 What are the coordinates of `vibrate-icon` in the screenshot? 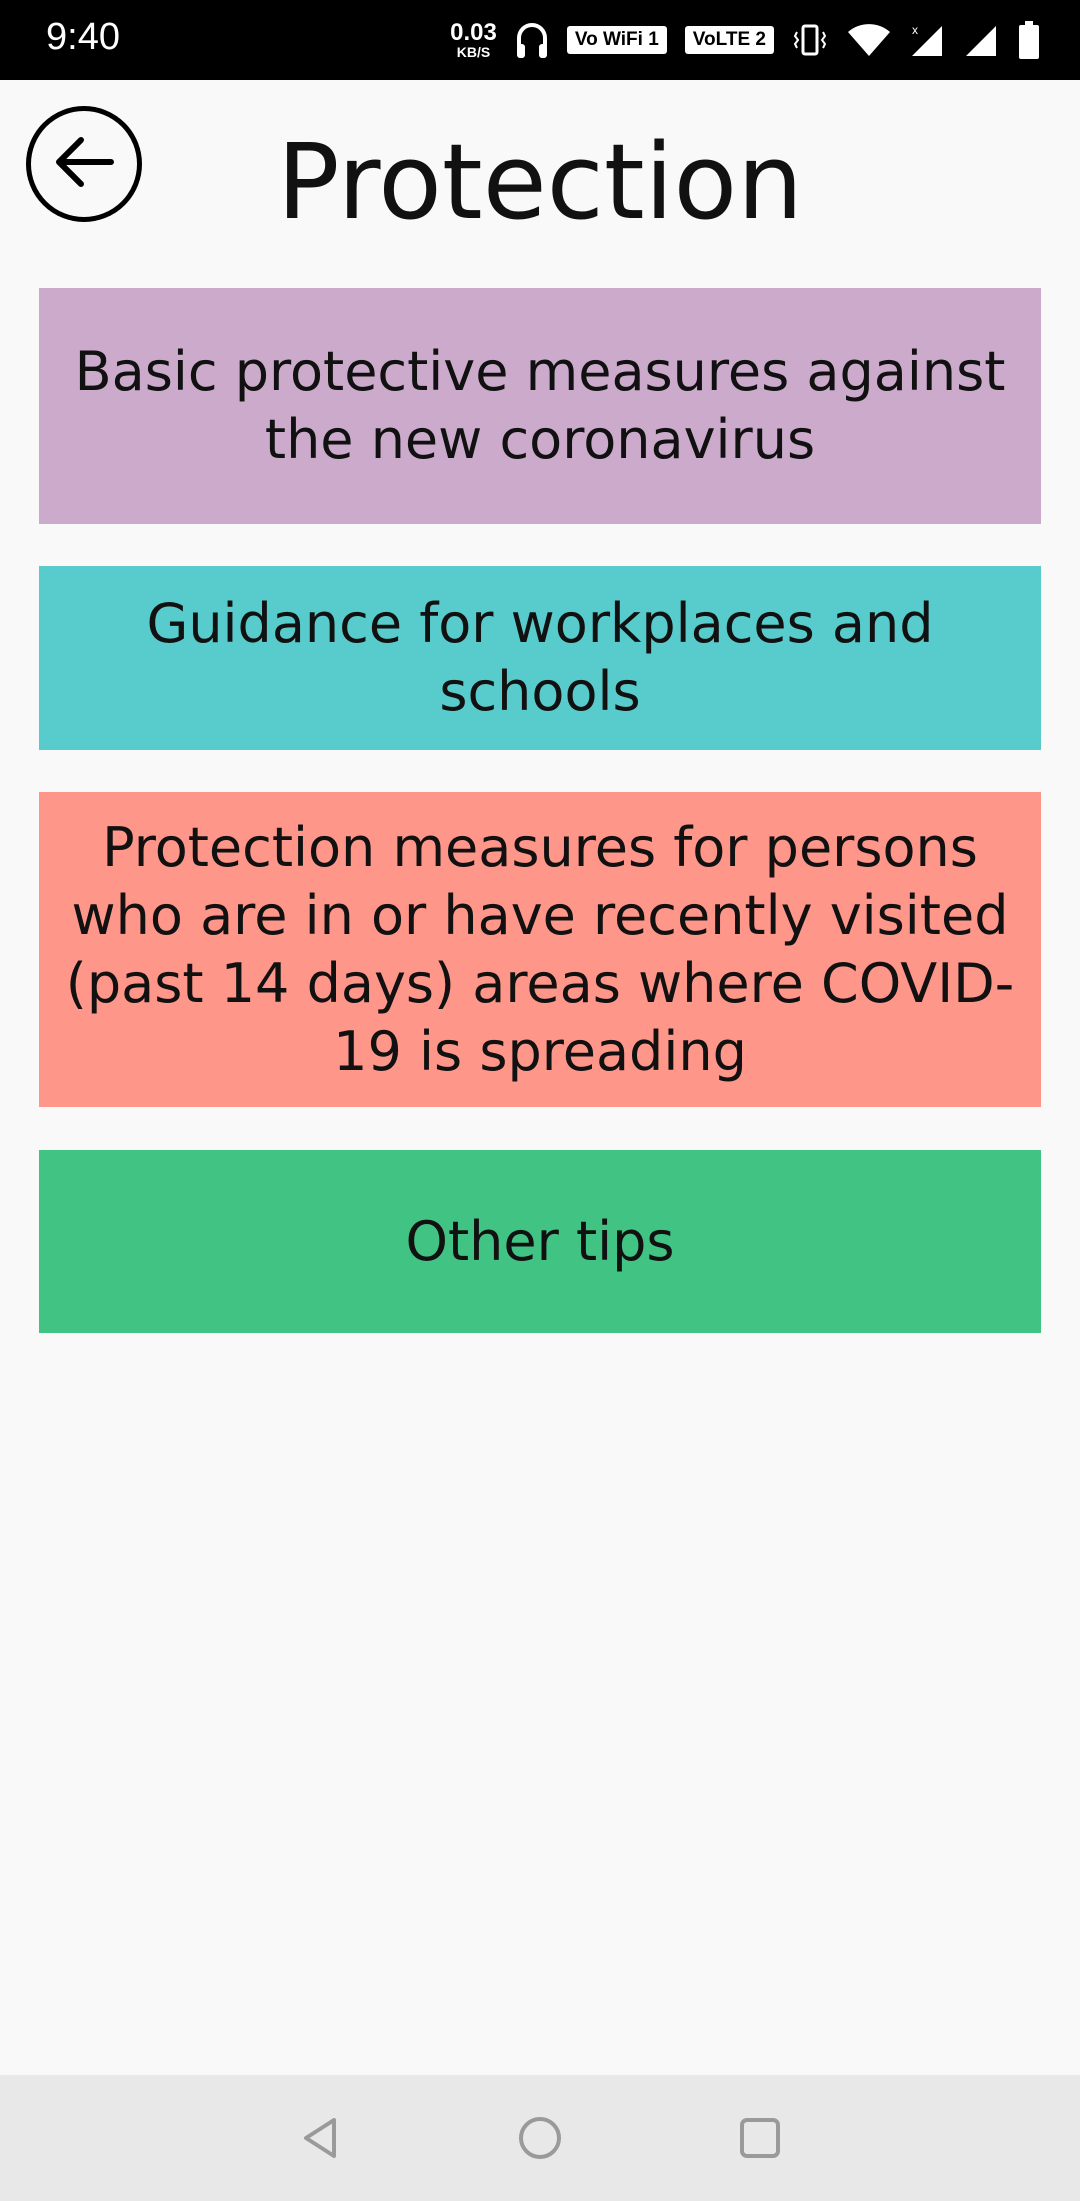 It's located at (810, 40).